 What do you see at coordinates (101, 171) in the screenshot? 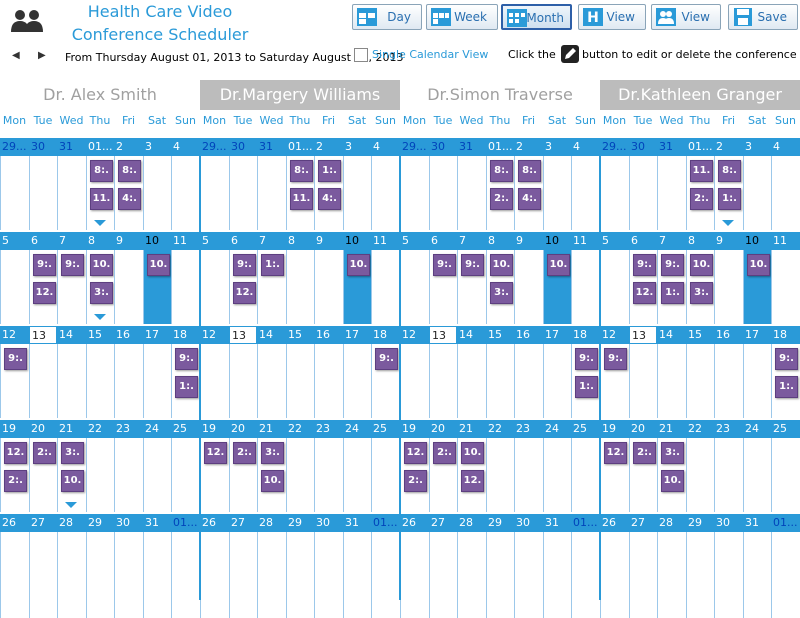
I see `appointment-block: 8:.` at bounding box center [101, 171].